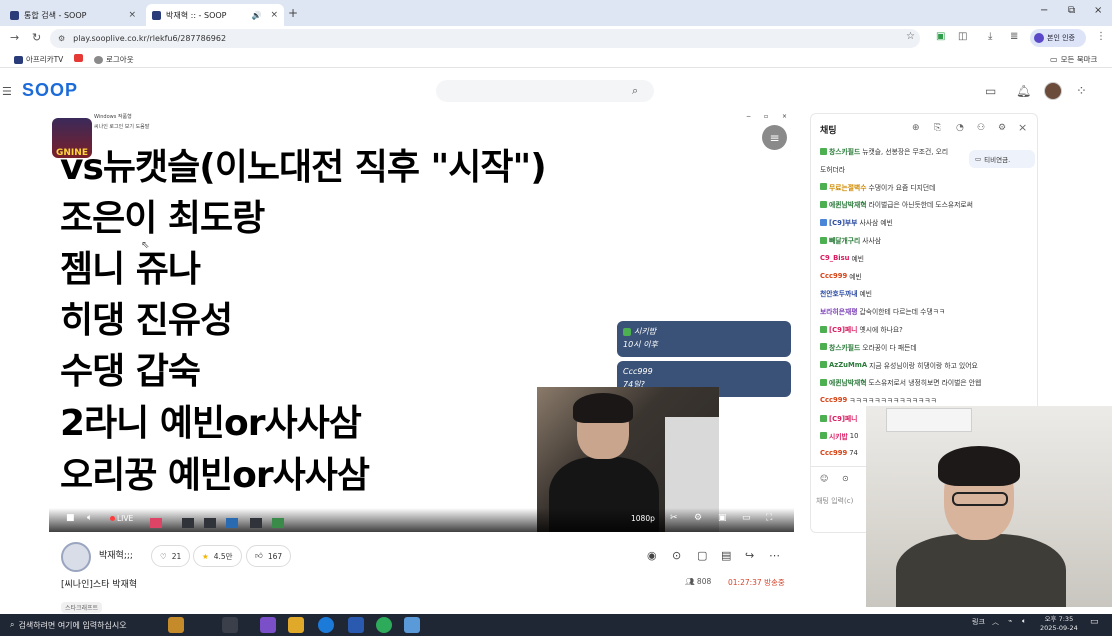 The width and height of the screenshot is (1112, 636). What do you see at coordinates (1098, 10) in the screenshot?
I see `close-window-button: ×` at bounding box center [1098, 10].